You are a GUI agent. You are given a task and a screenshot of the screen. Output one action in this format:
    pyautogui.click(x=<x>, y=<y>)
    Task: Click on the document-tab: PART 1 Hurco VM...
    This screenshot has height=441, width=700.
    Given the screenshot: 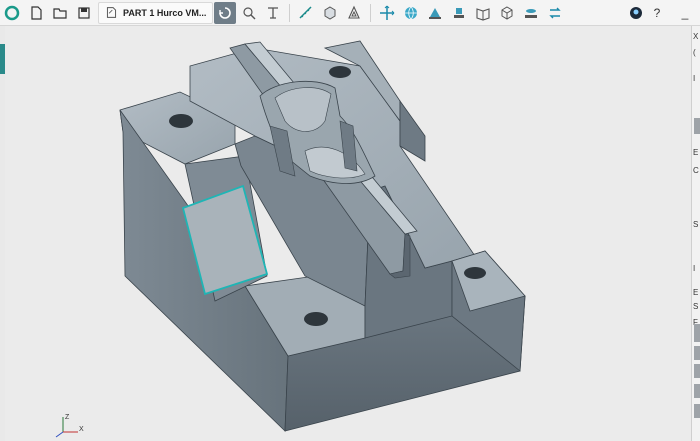 What is the action you would take?
    pyautogui.click(x=156, y=12)
    